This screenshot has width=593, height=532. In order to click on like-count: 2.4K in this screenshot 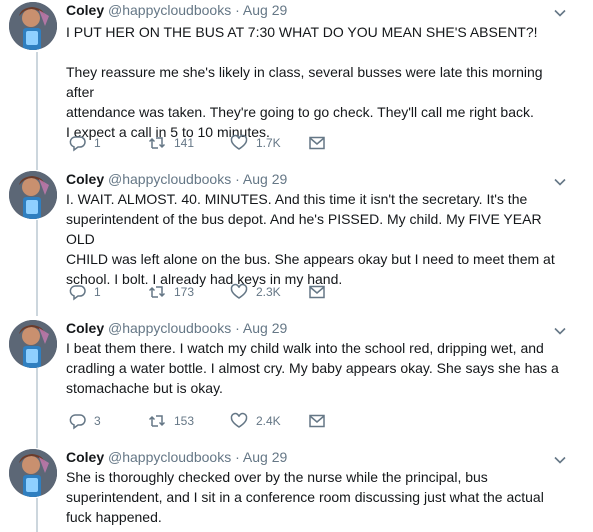, I will do `click(268, 421)`.